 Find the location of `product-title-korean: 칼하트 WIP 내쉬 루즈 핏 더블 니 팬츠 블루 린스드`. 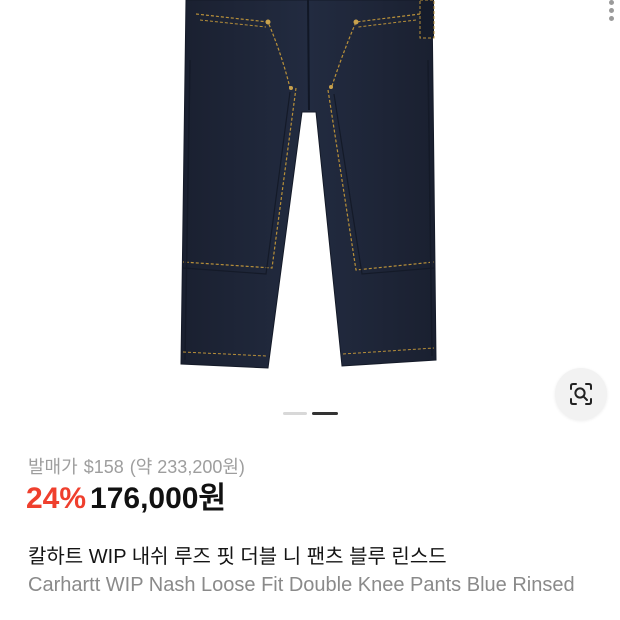

product-title-korean: 칼하트 WIP 내쉬 루즈 핏 더블 니 팬츠 블루 린스드 is located at coordinates (237, 557).